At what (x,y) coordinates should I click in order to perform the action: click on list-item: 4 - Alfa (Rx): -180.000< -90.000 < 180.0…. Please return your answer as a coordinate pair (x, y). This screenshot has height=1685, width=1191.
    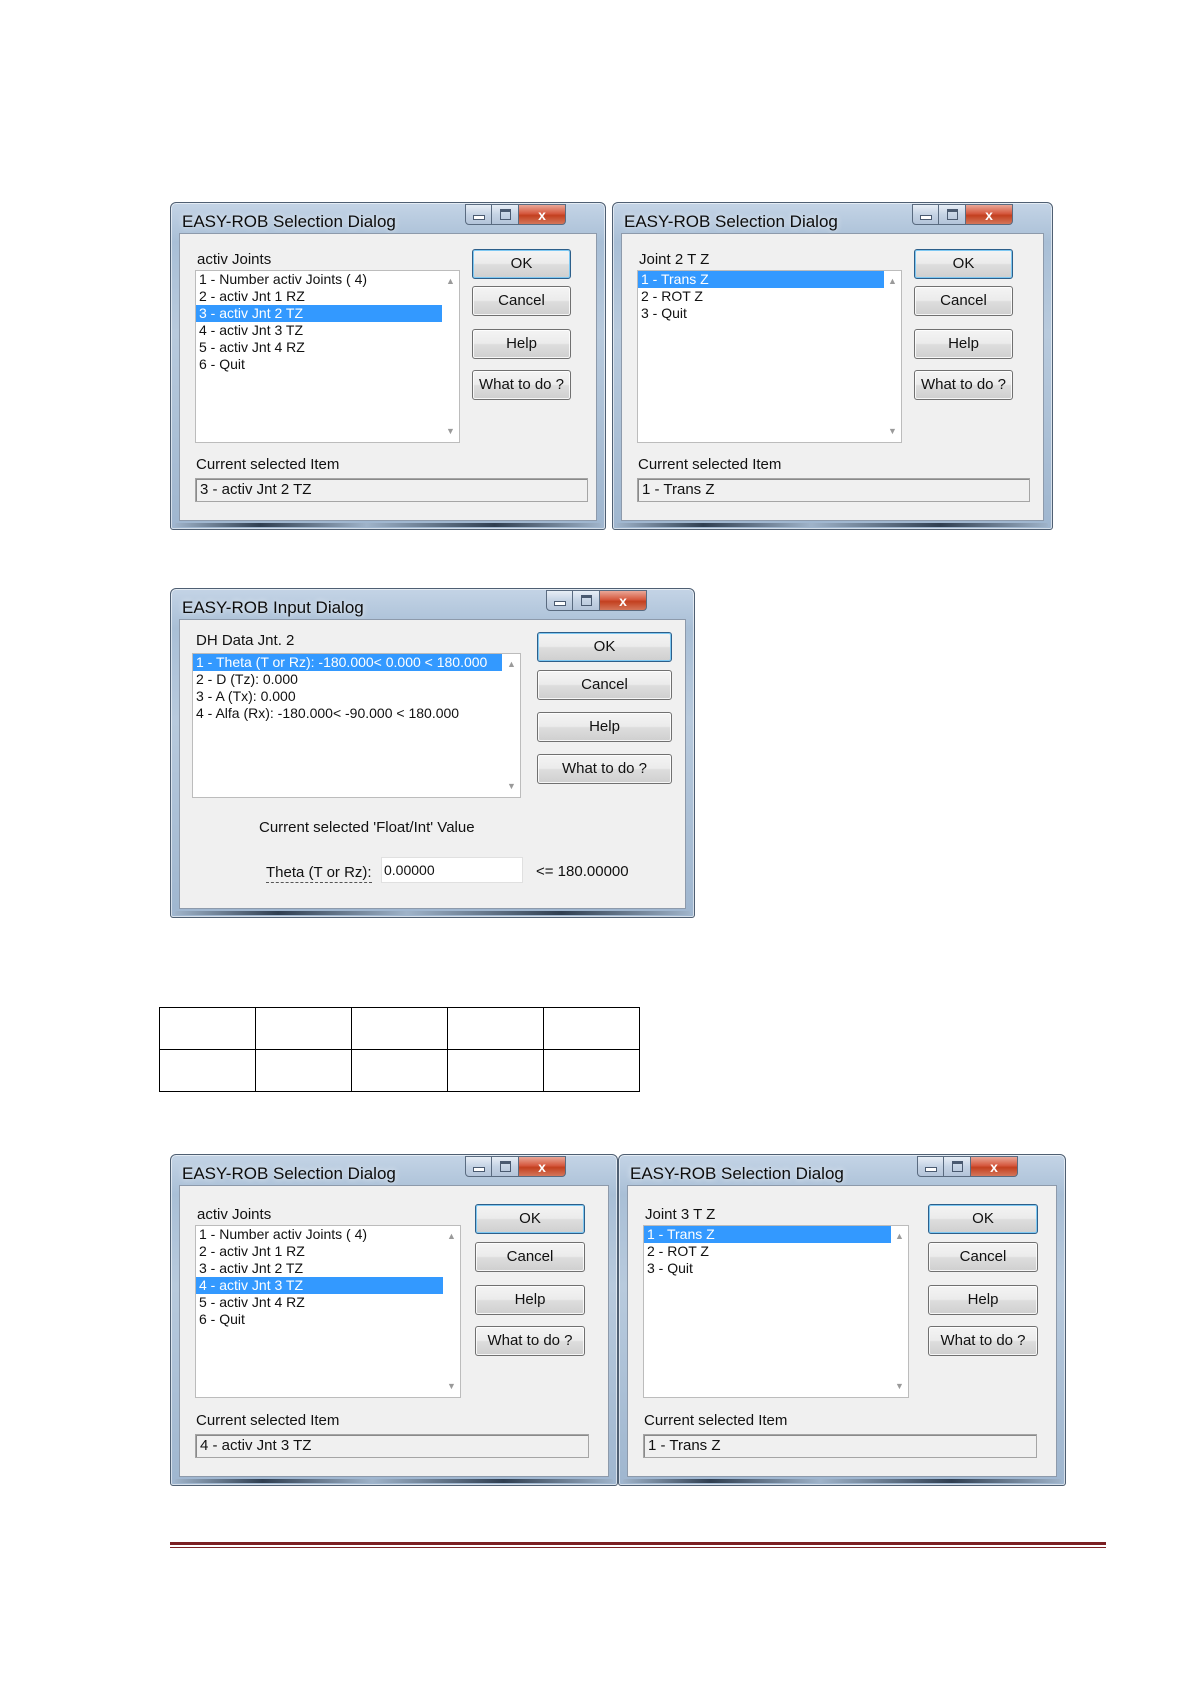
    Looking at the image, I should click on (347, 713).